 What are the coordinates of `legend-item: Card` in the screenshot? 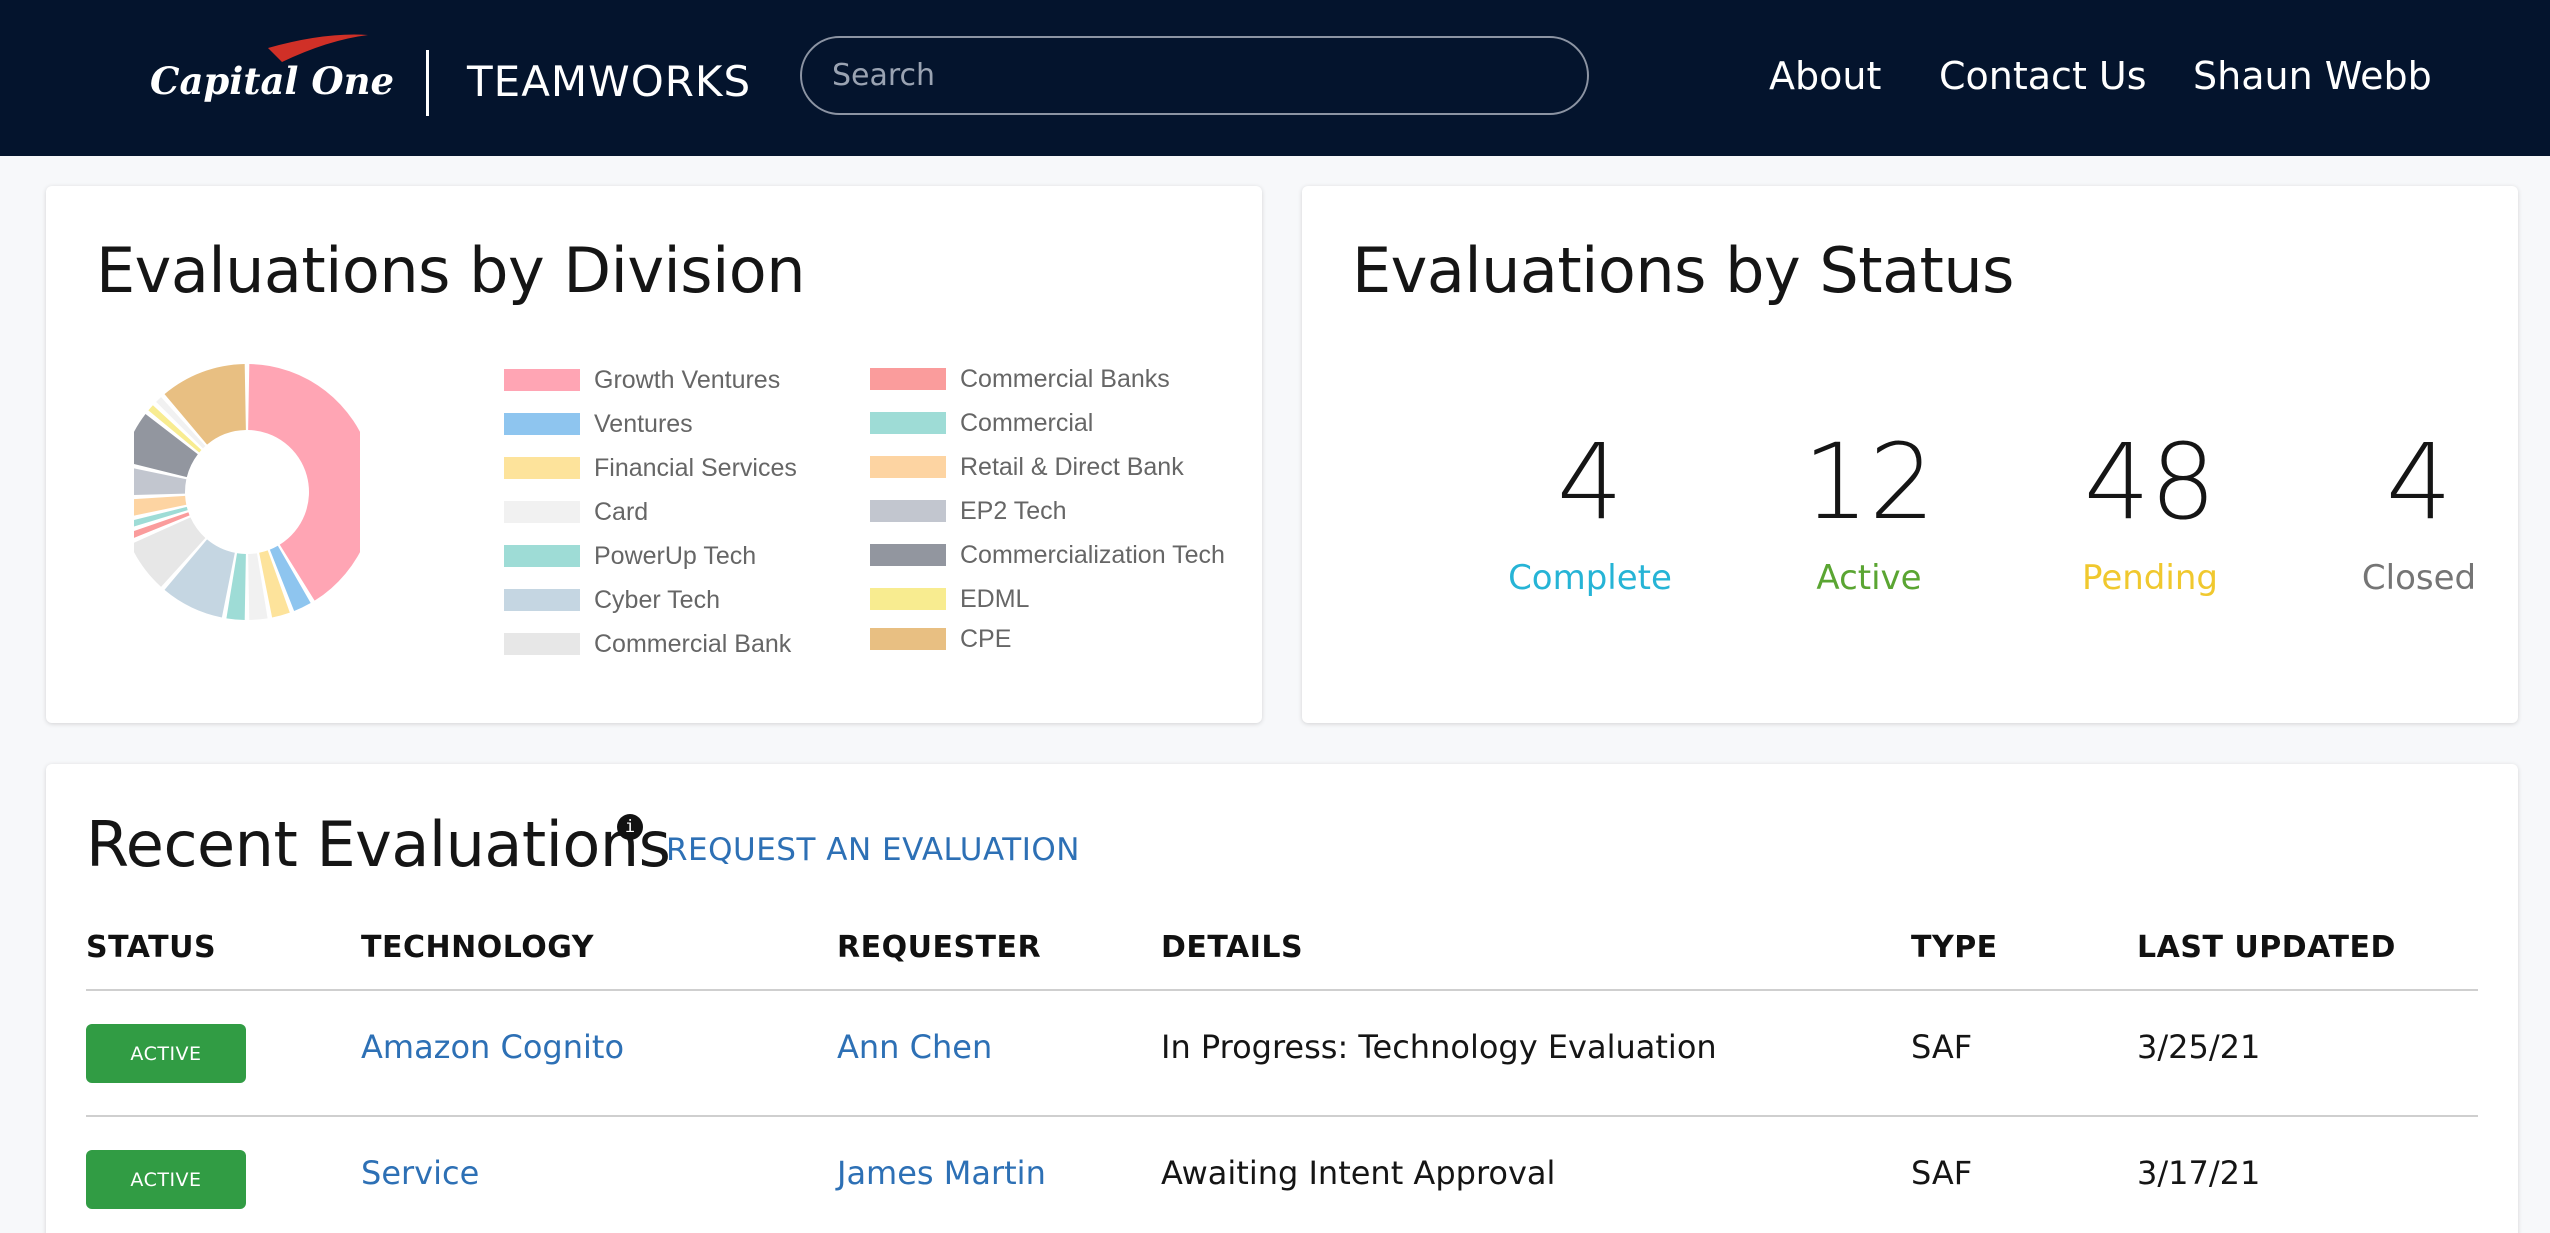 It's located at (576, 512).